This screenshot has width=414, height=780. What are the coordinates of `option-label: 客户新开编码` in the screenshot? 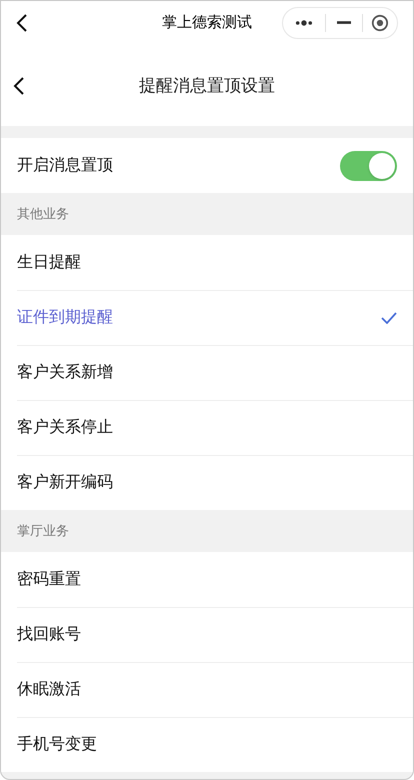 It's located at (65, 482).